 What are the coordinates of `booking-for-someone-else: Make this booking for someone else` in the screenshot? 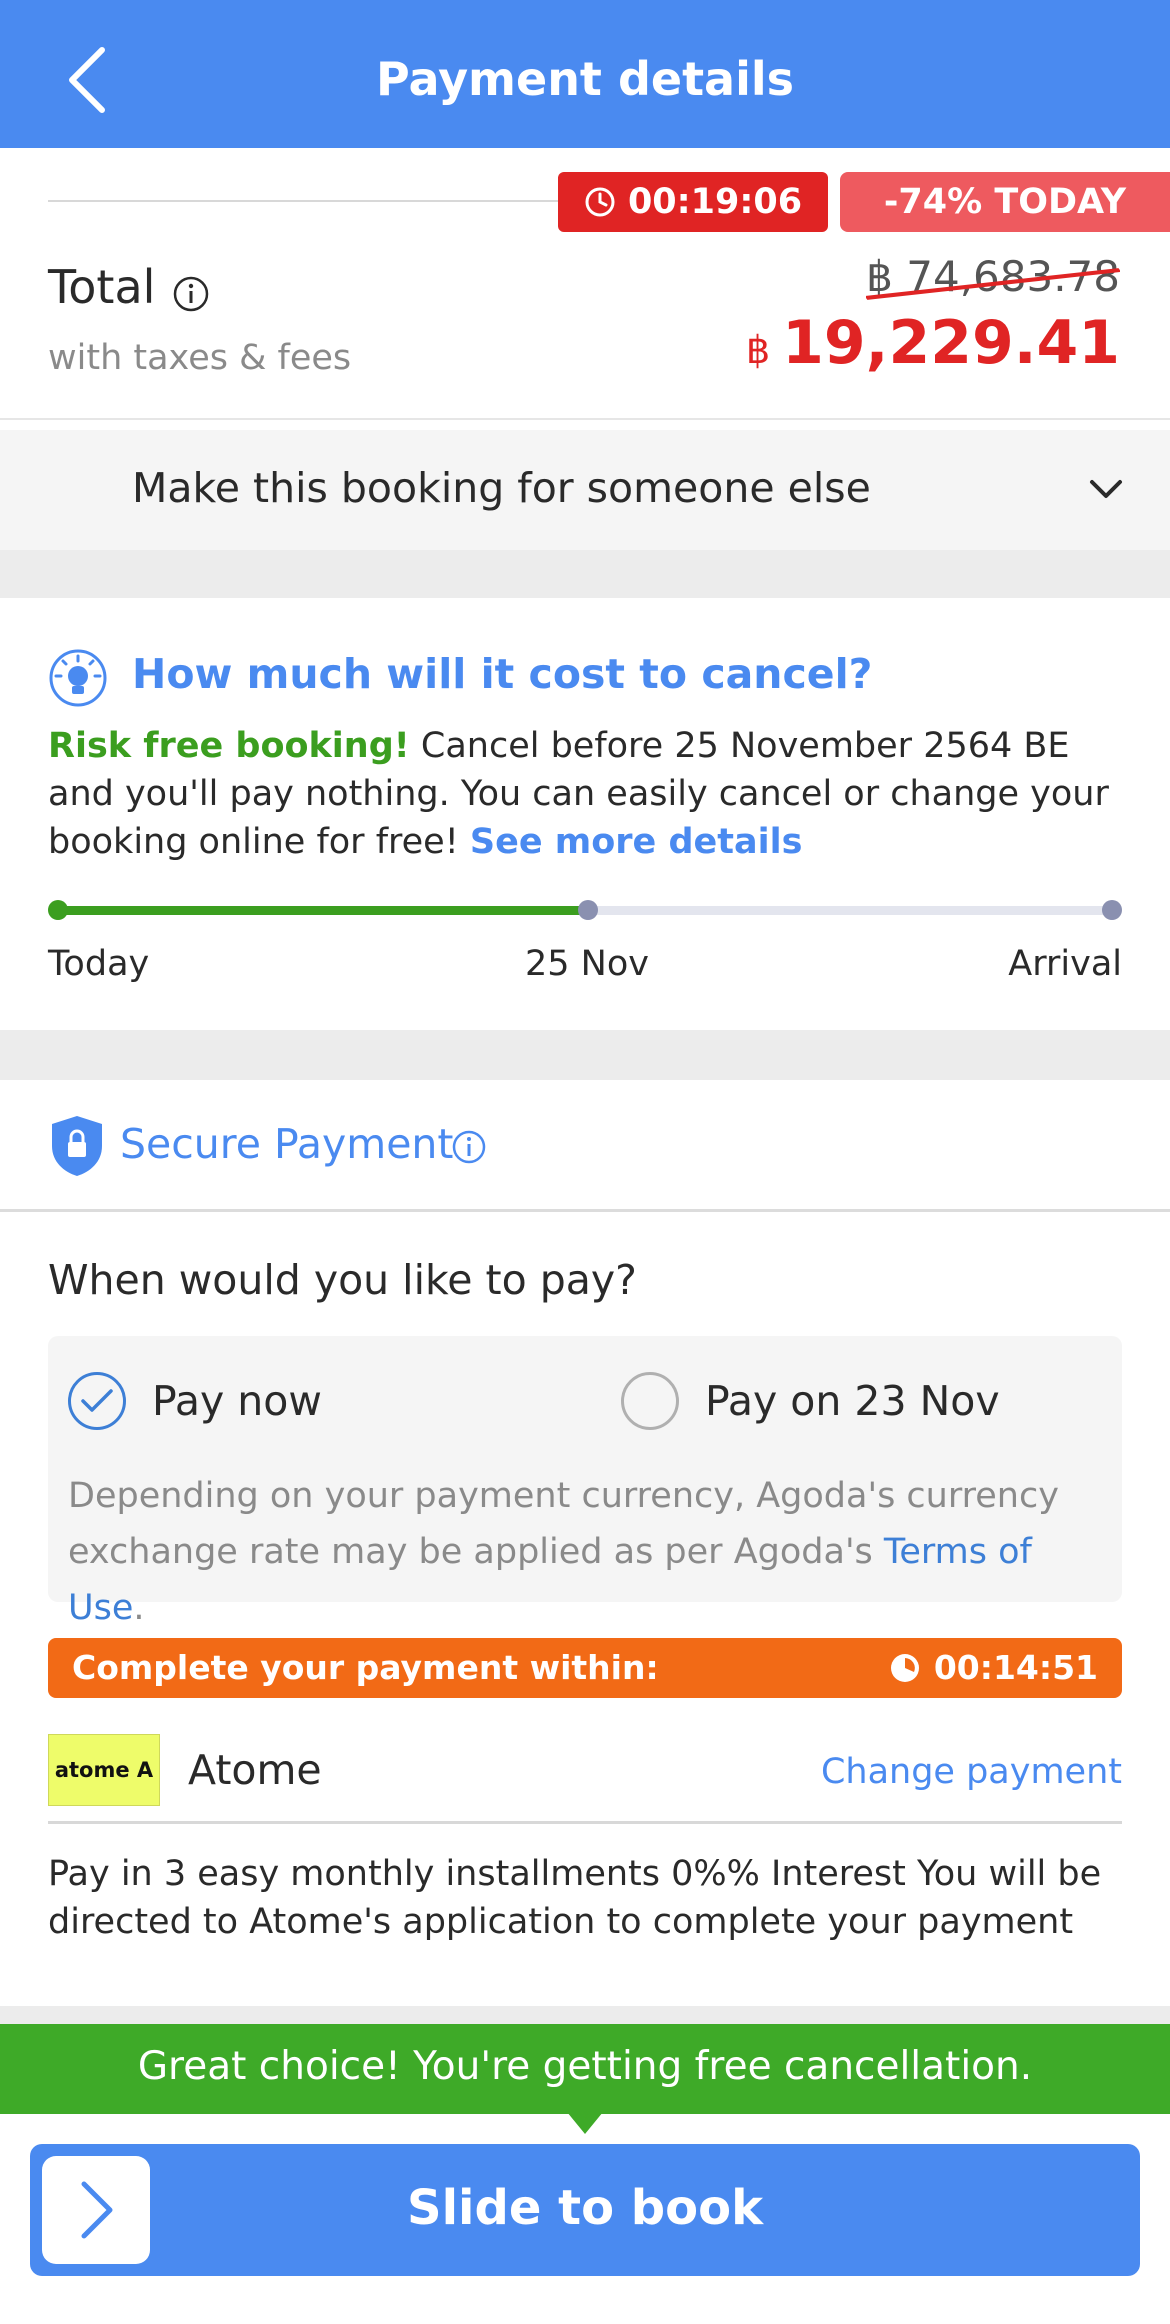 It's located at (585, 490).